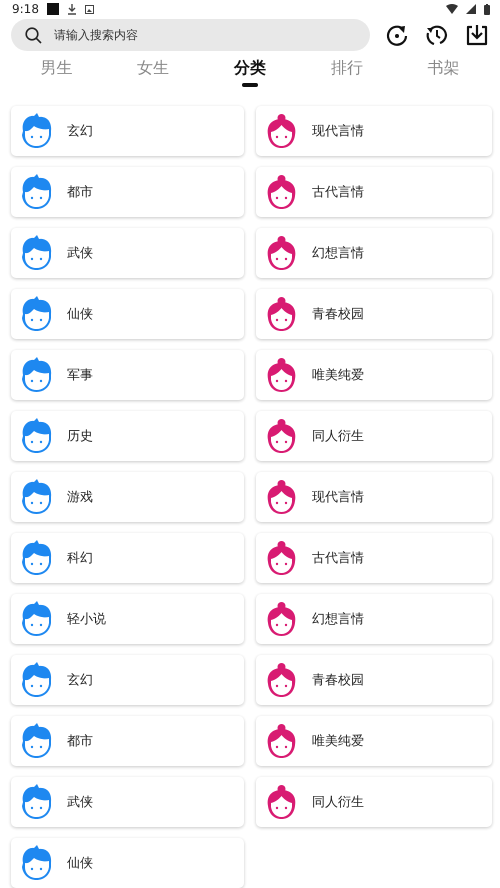 This screenshot has height=888, width=500. Describe the element at coordinates (250, 84) in the screenshot. I see `tab-indicator` at that location.